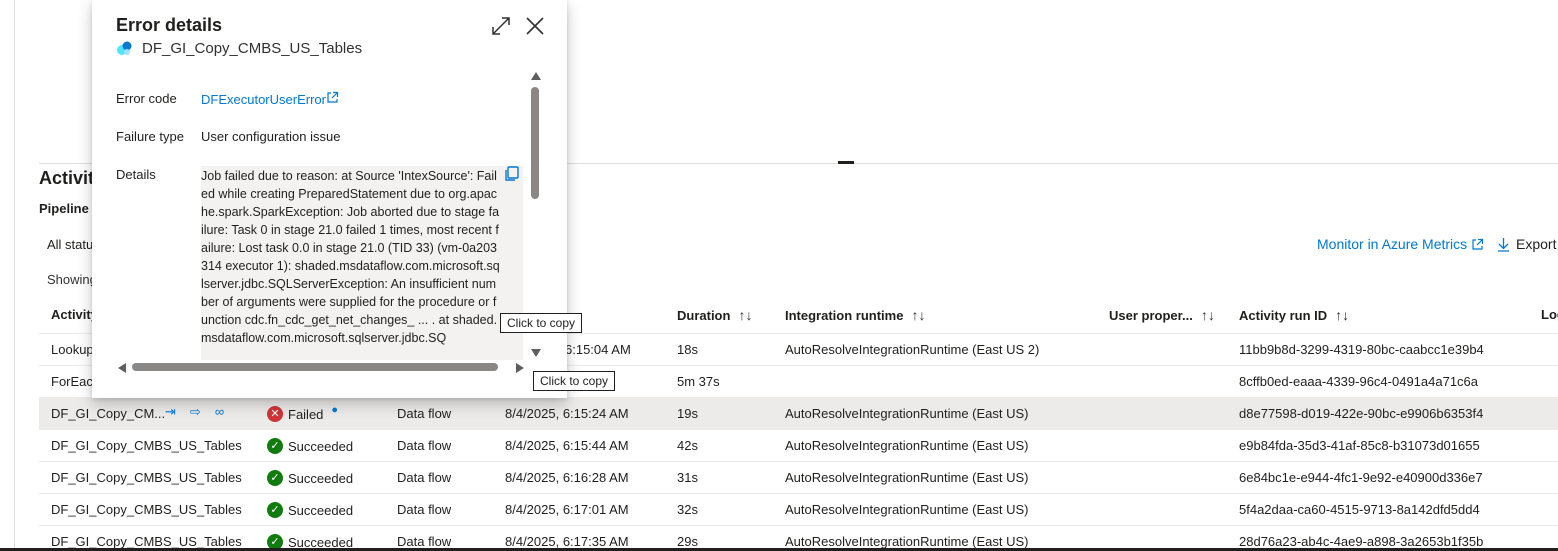  Describe the element at coordinates (1359, 509) in the screenshot. I see `activity-run-id: 5f4a2daa-ca60-4515-9713-8a142dfd5dd4` at that location.